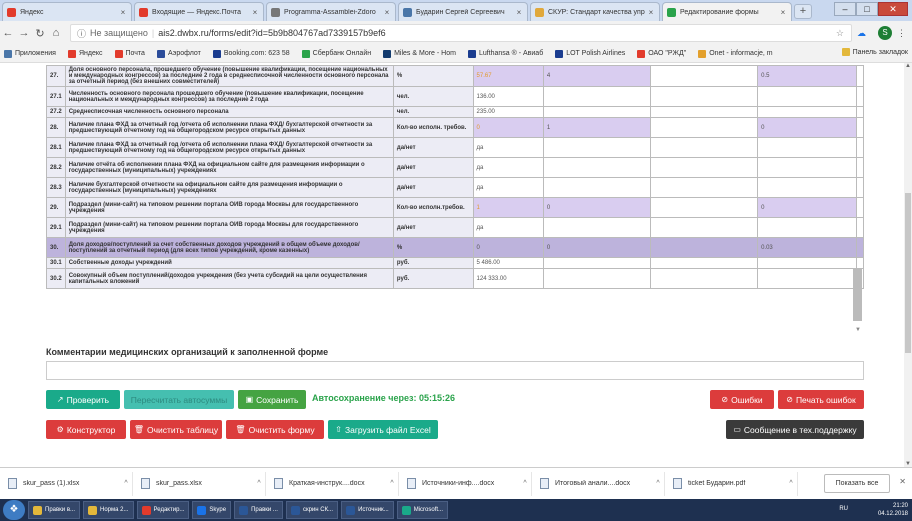 The width and height of the screenshot is (912, 521). Describe the element at coordinates (24, 33) in the screenshot. I see `forward-icon: →` at that location.